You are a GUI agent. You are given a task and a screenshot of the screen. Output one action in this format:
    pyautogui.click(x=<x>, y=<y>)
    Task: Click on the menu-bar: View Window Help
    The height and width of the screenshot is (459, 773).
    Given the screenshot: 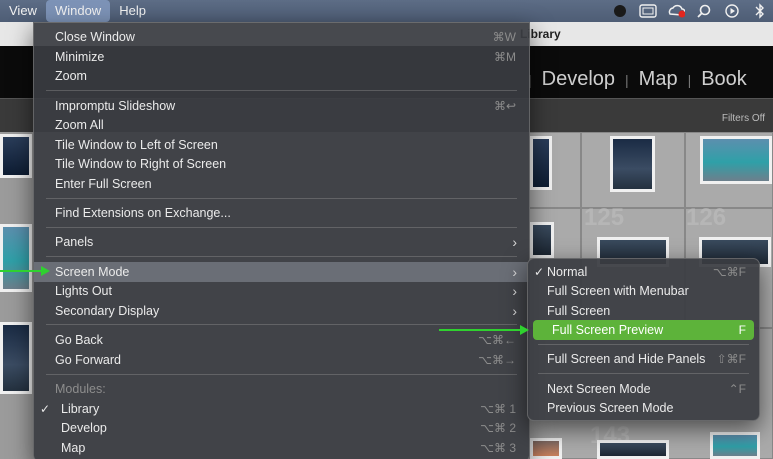 What is the action you would take?
    pyautogui.click(x=386, y=11)
    